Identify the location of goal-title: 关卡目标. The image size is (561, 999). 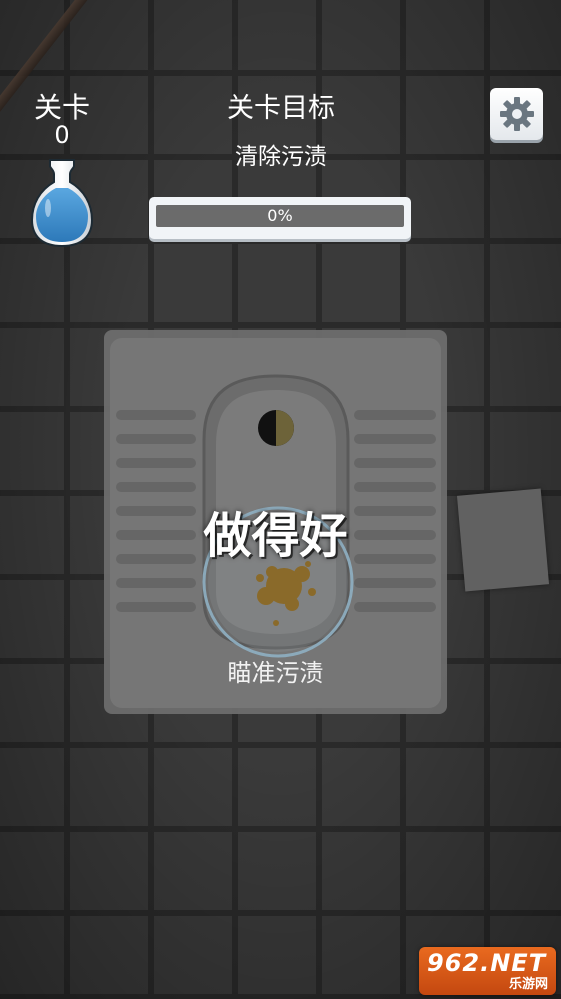
(281, 108).